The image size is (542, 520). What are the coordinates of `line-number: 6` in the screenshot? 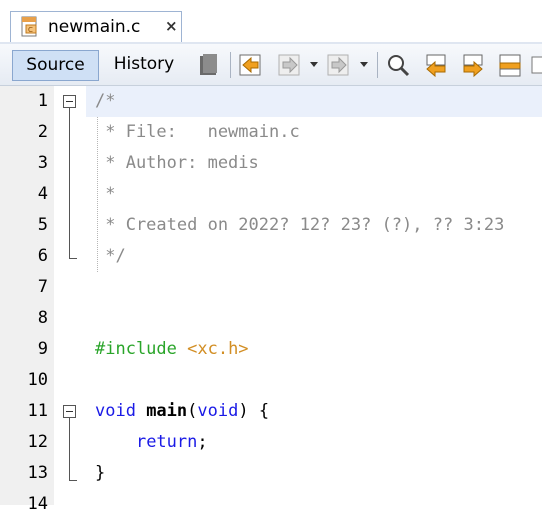 It's located at (42, 256).